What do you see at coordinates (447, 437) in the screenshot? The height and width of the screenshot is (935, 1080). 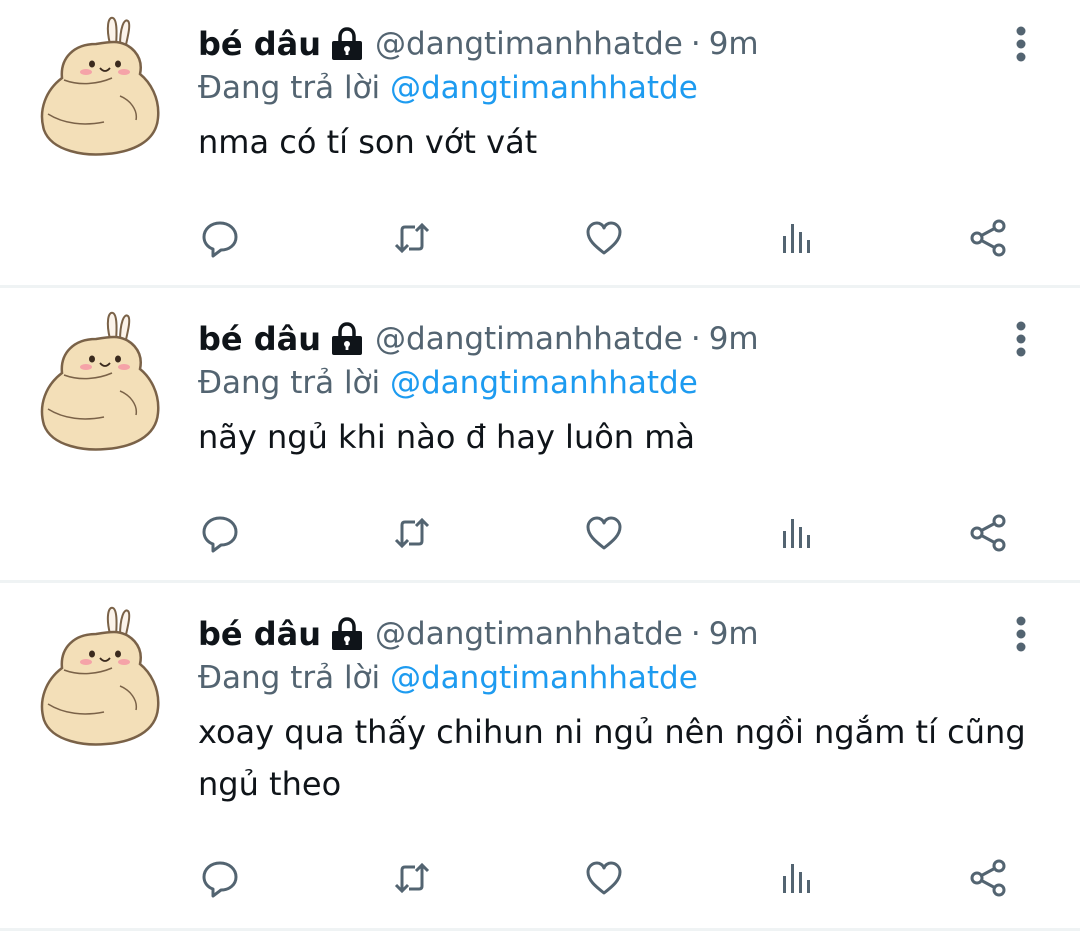 I see `tweet-text: nãy ngủ khi nào đ hay luôn mà` at bounding box center [447, 437].